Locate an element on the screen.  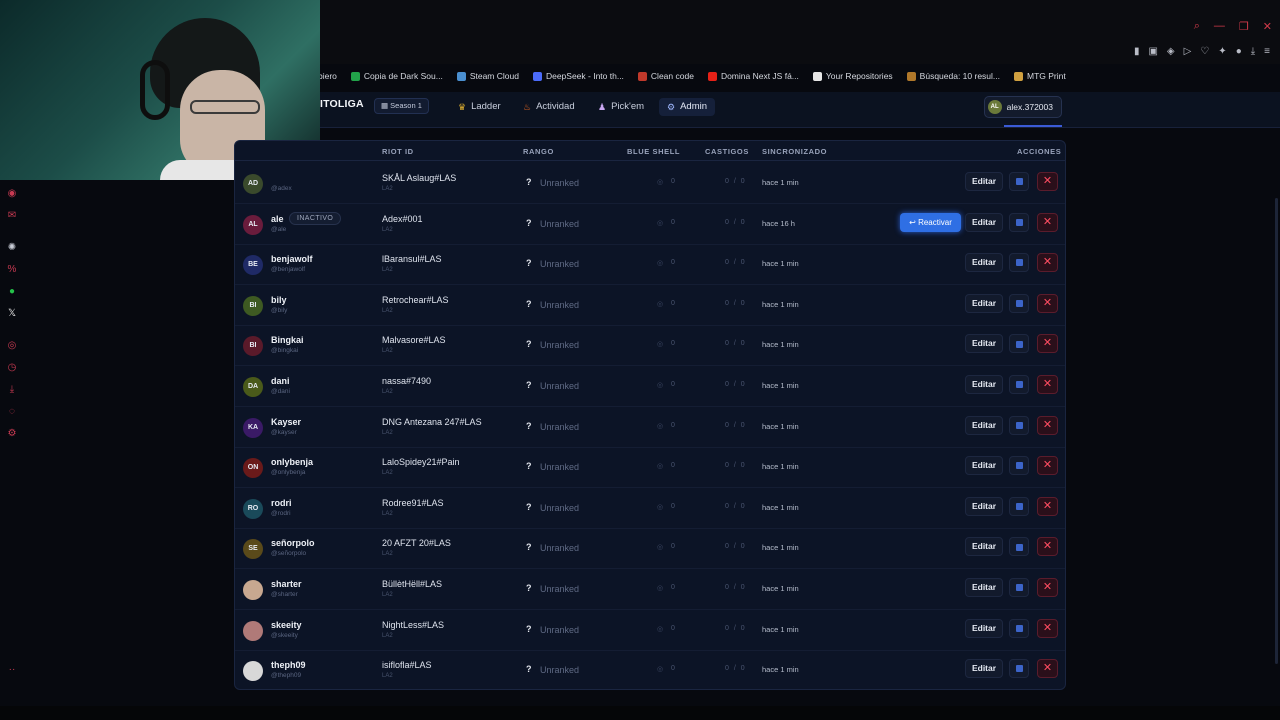
user-name: Bingkai is located at coordinates (287, 340).